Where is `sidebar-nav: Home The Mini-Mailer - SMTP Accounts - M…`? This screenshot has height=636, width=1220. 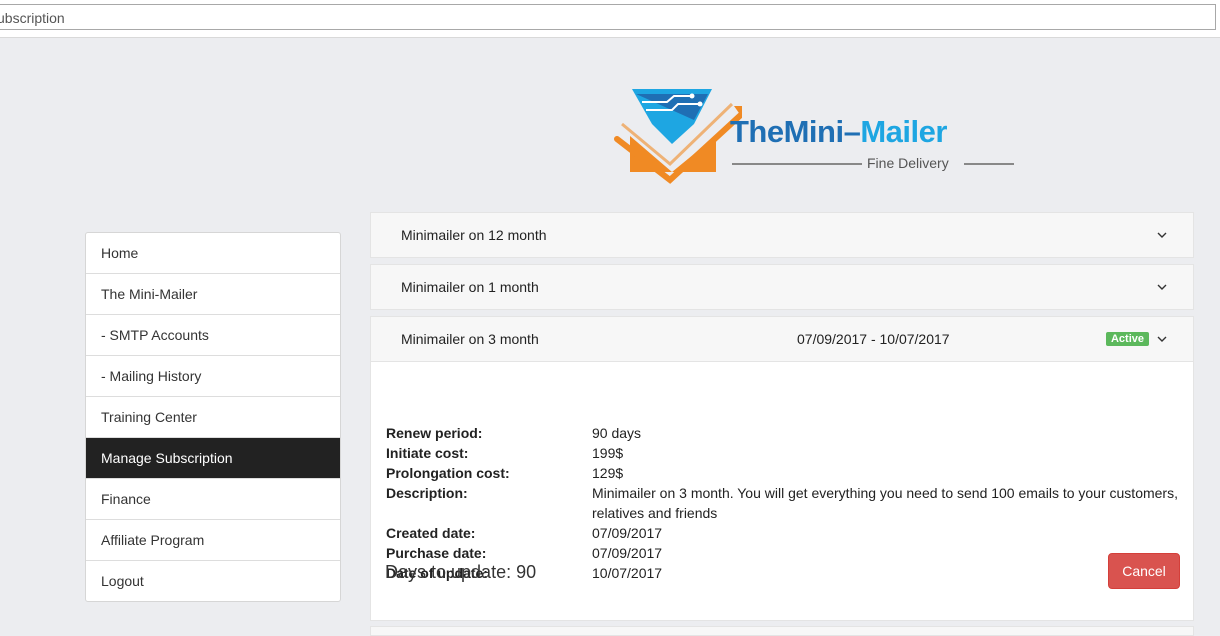
sidebar-nav: Home The Mini-Mailer - SMTP Accounts - M… is located at coordinates (213, 417).